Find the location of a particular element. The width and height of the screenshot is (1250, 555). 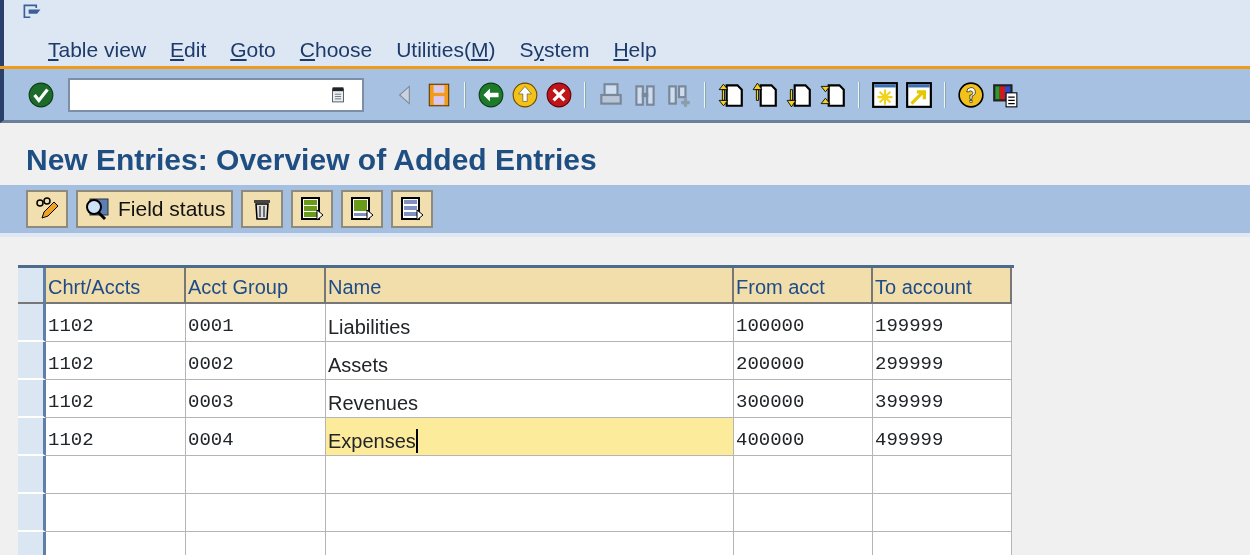

menu-item: Help is located at coordinates (635, 49).